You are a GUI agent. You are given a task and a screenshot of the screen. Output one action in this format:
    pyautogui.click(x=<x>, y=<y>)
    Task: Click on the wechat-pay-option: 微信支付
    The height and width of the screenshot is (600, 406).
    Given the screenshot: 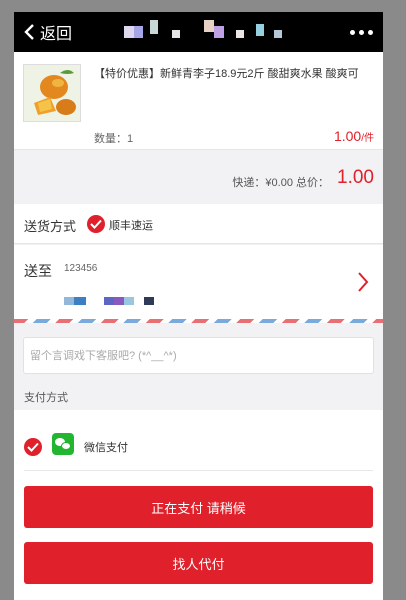 What is the action you would take?
    pyautogui.click(x=198, y=442)
    